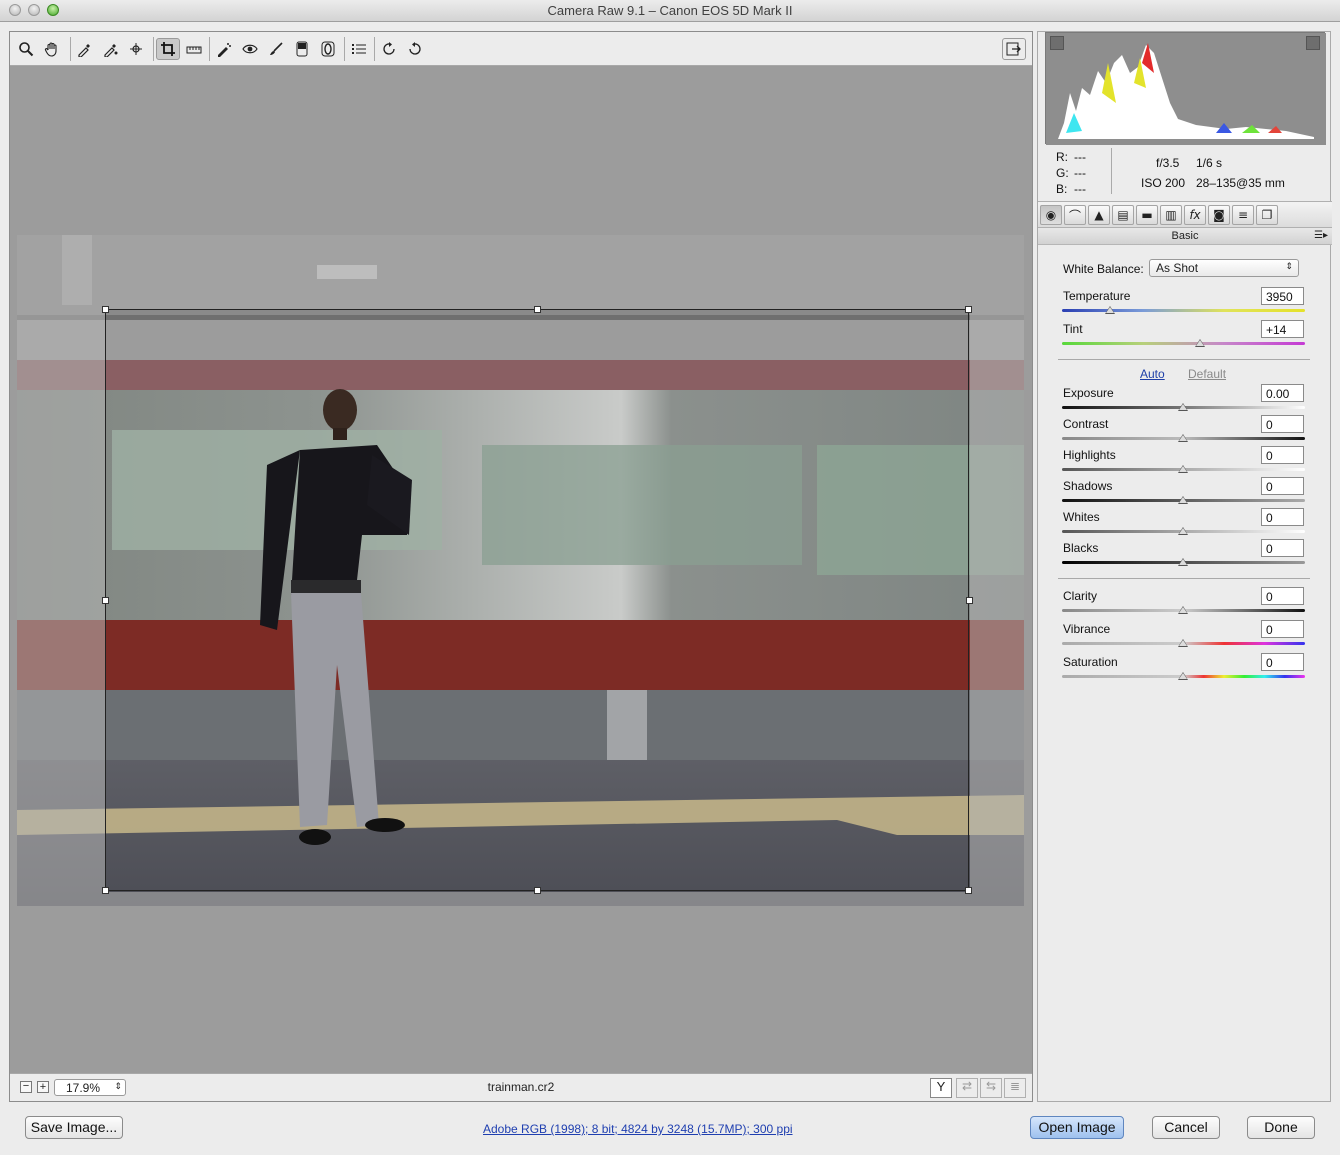 The image size is (1340, 1155). What do you see at coordinates (1219, 215) in the screenshot?
I see `camera-calibration-tab-icon: ◙` at bounding box center [1219, 215].